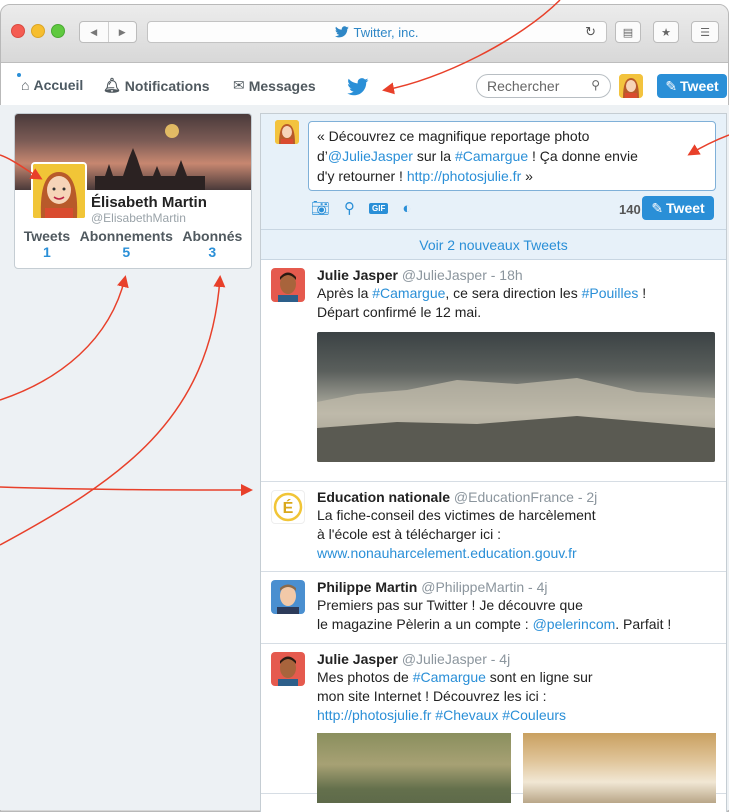 The width and height of the screenshot is (729, 812). Describe the element at coordinates (112, 85) in the screenshot. I see `bell-icon: 🔔︎` at that location.